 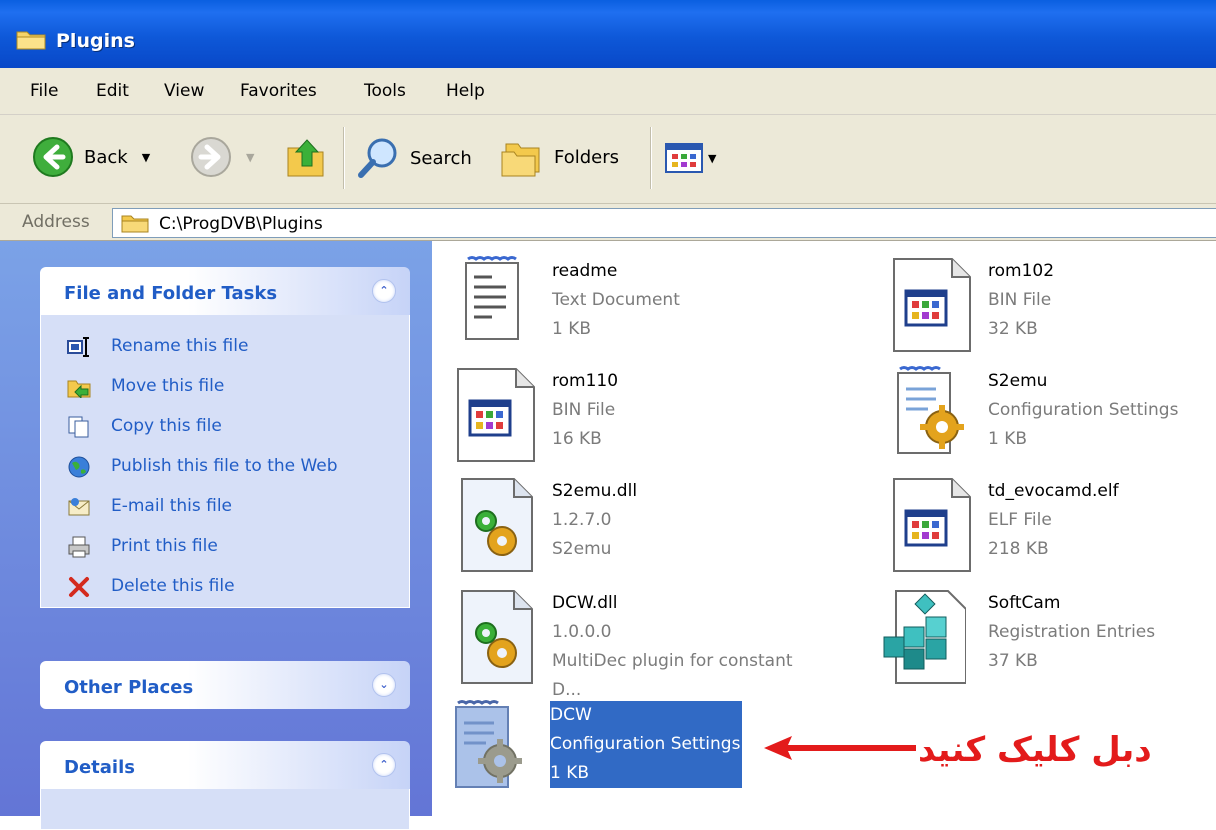 I want to click on menu-help: Help, so click(x=465, y=91).